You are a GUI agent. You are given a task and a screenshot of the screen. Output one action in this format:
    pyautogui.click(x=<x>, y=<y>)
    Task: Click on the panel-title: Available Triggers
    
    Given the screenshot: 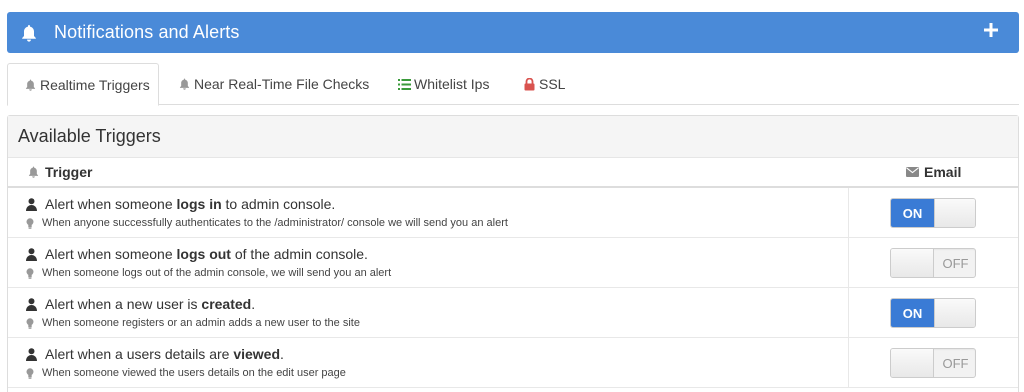 What is the action you would take?
    pyautogui.click(x=513, y=137)
    